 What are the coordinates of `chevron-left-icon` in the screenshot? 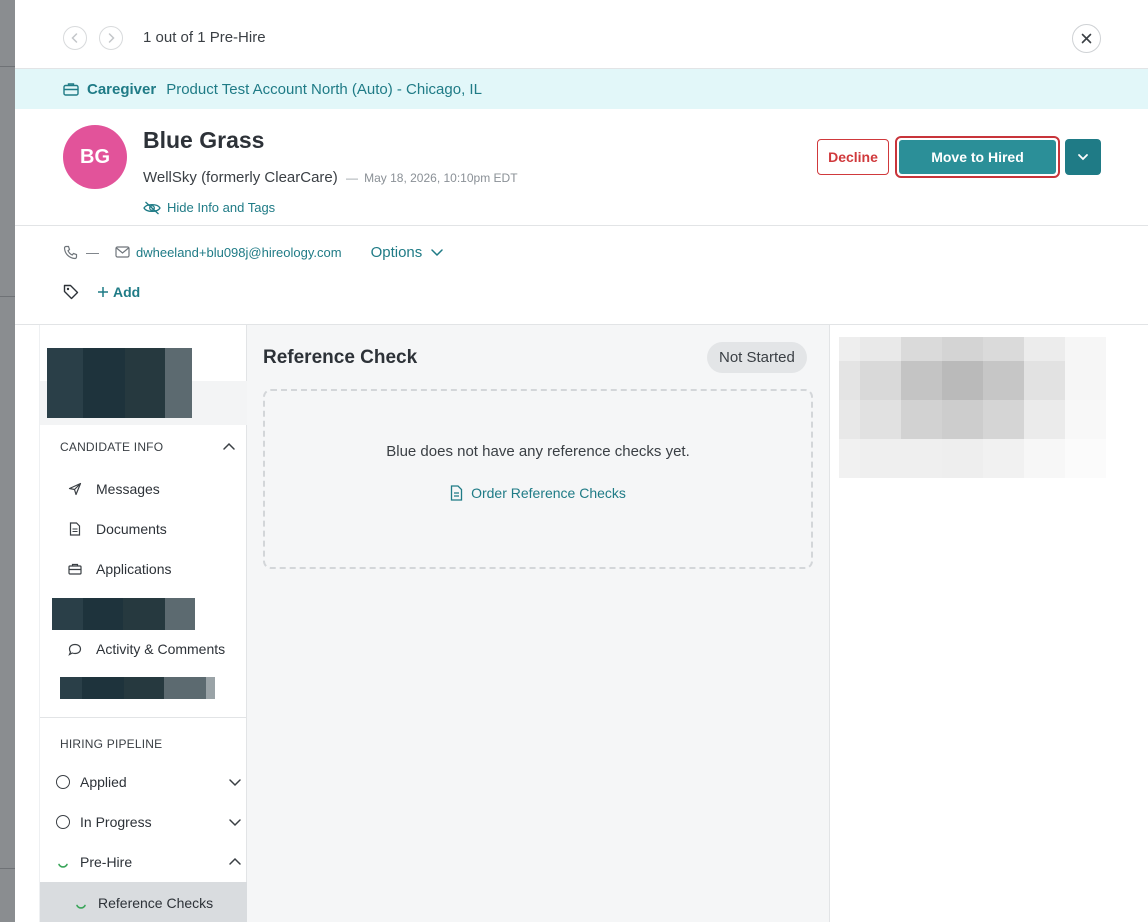 It's located at (74, 38).